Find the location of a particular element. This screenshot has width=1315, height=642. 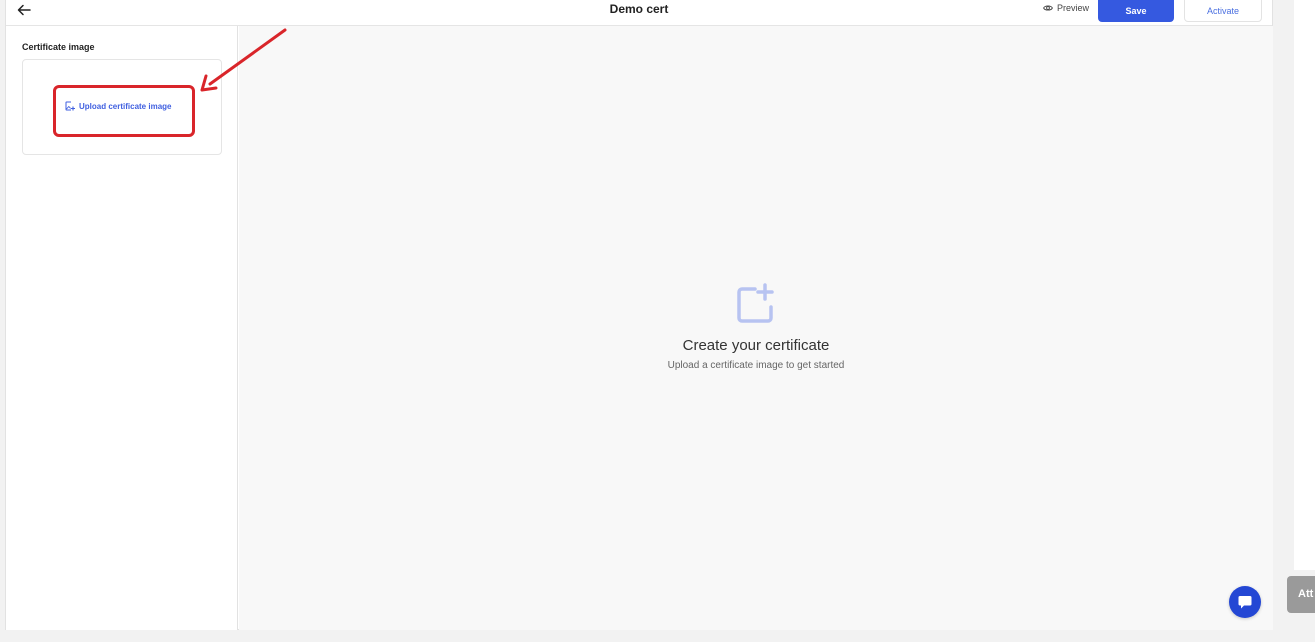

annotation-highlight-box is located at coordinates (124, 111).